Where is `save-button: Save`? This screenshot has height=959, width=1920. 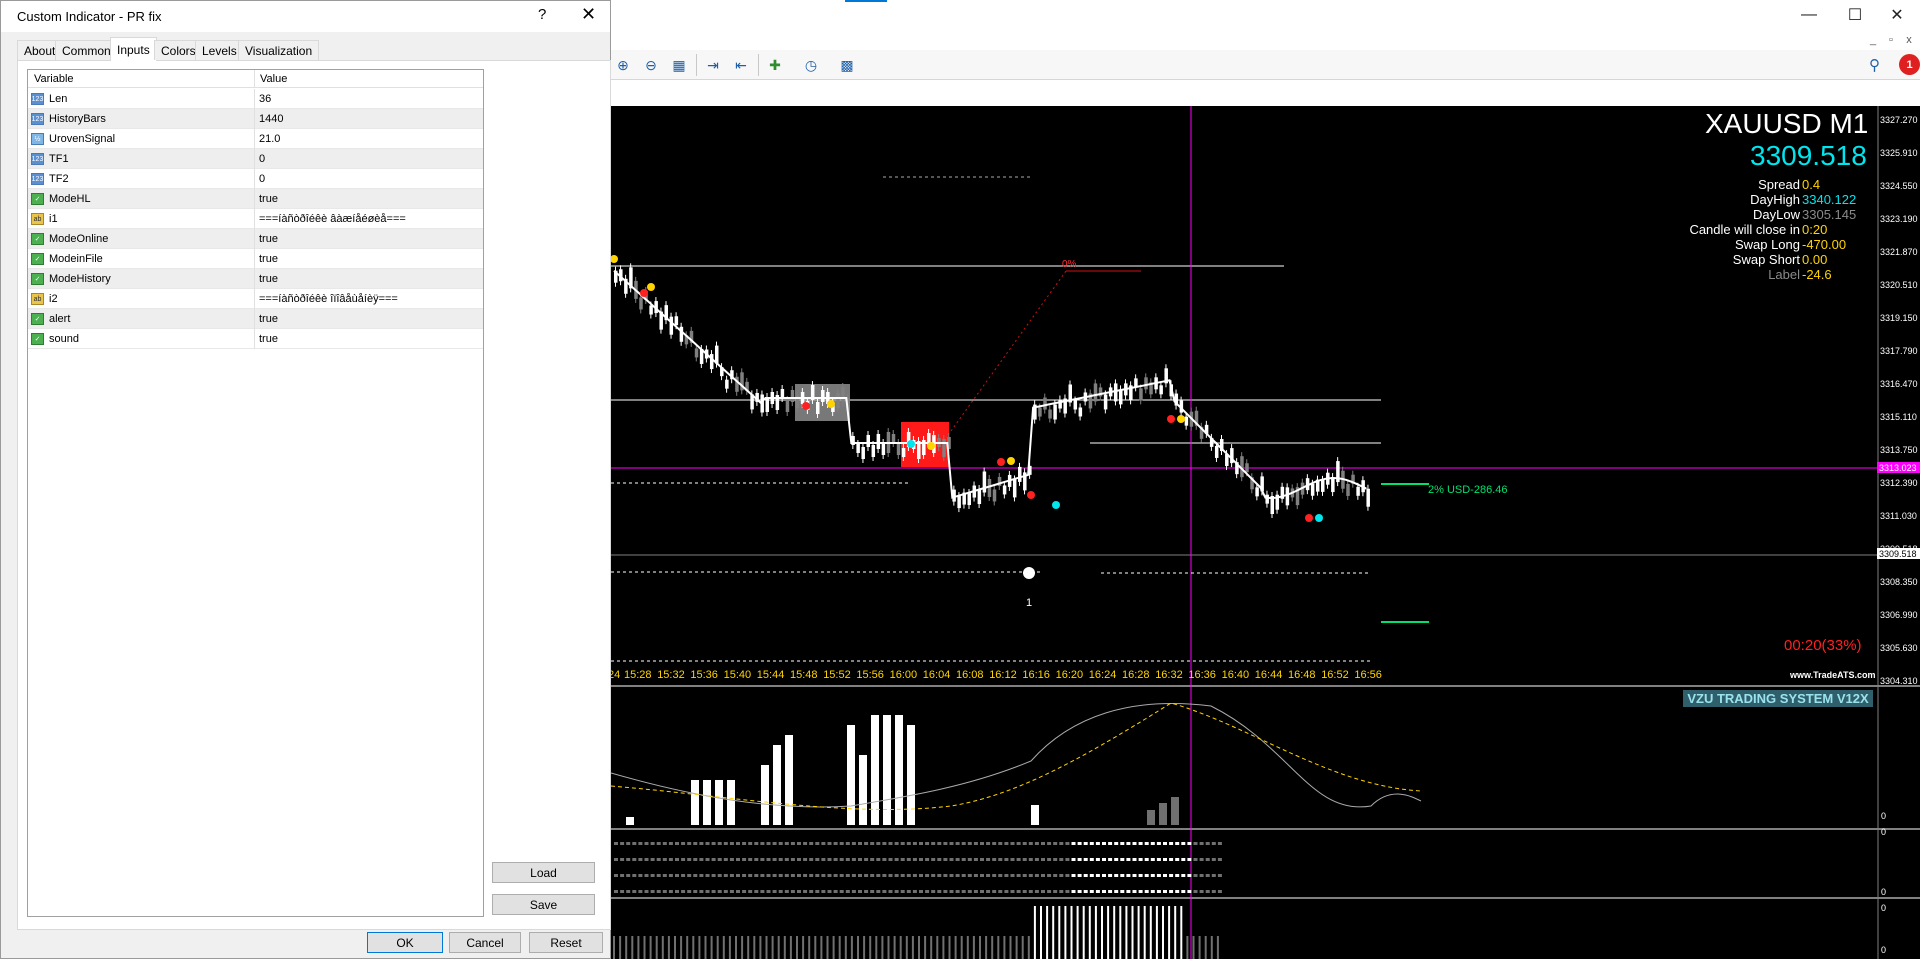
save-button: Save is located at coordinates (543, 904).